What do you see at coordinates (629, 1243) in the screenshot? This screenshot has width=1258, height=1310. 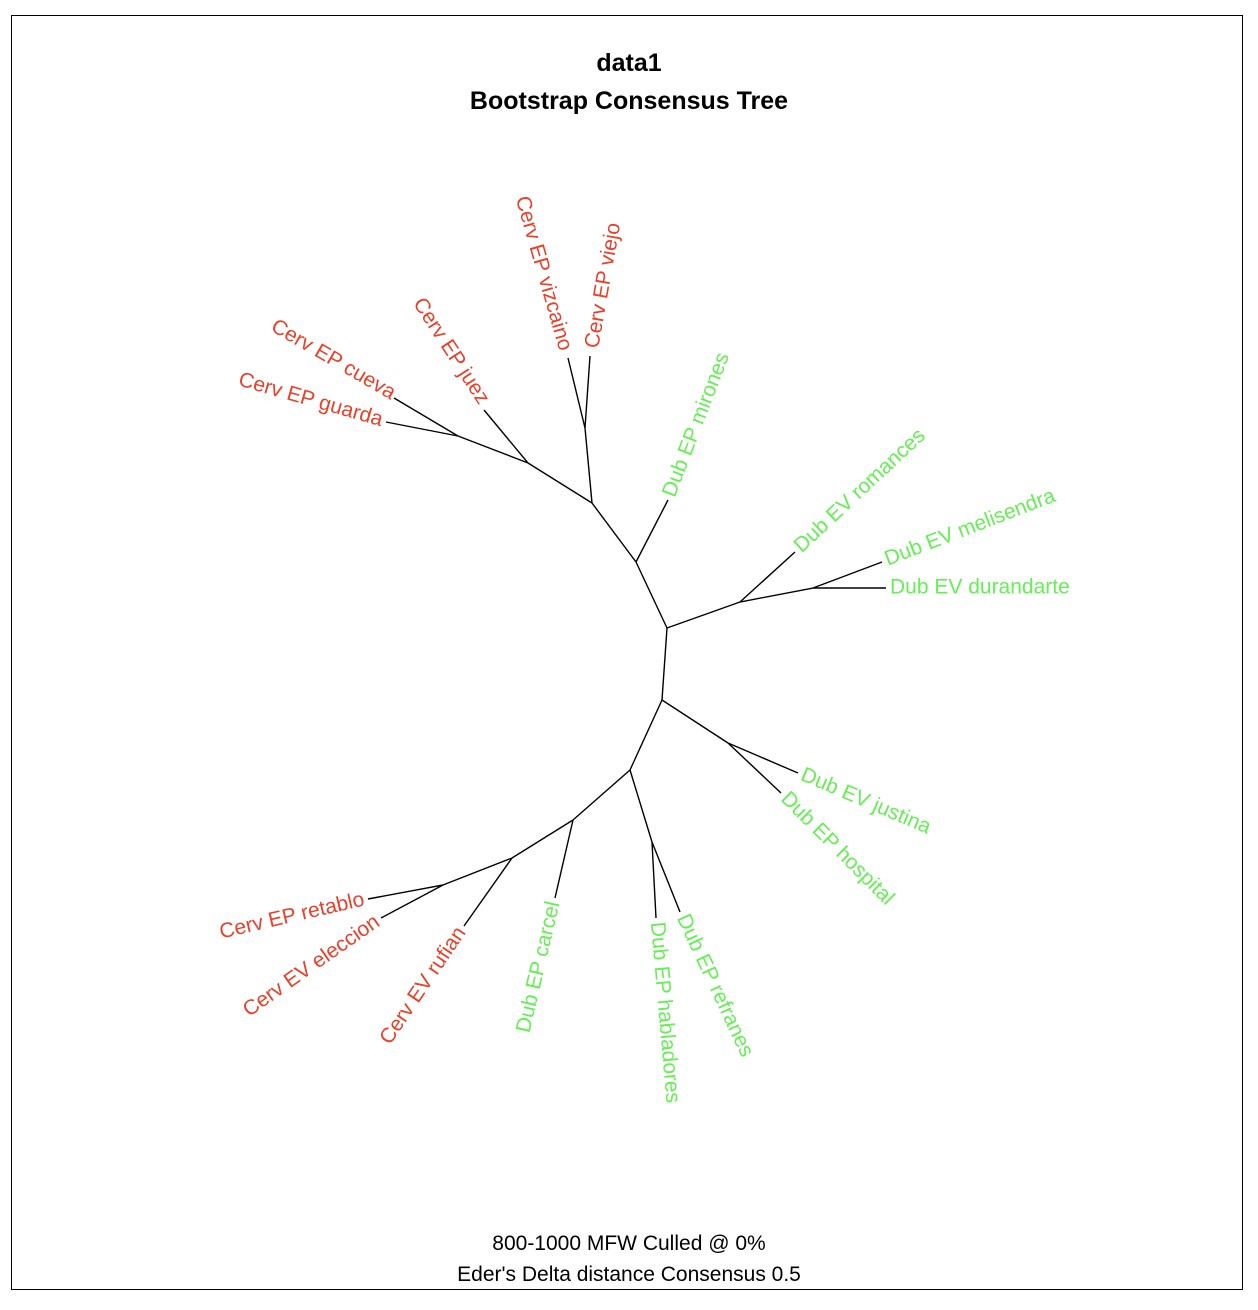 I see `footer-mfw: 800-1000 MFW Culled @ 0%` at bounding box center [629, 1243].